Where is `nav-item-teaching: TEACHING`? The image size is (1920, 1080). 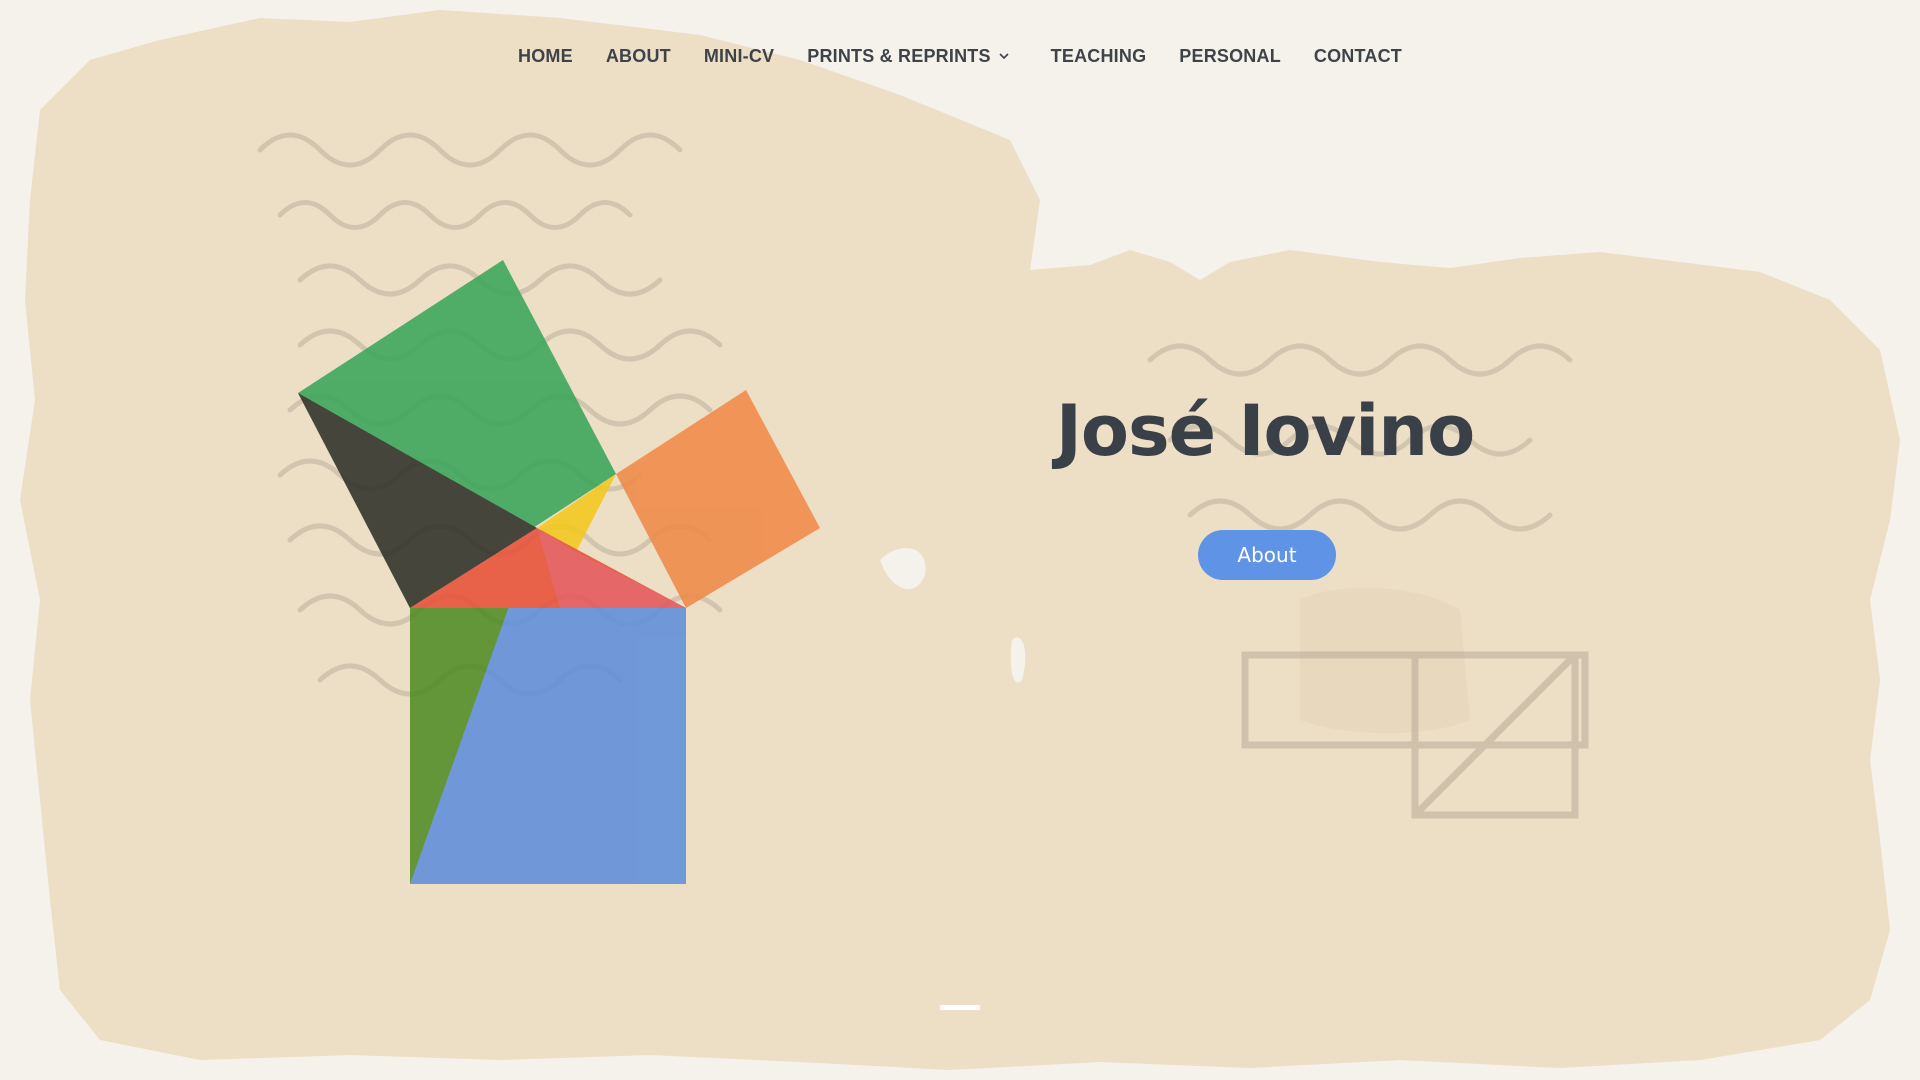 nav-item-teaching: TEACHING is located at coordinates (1099, 56).